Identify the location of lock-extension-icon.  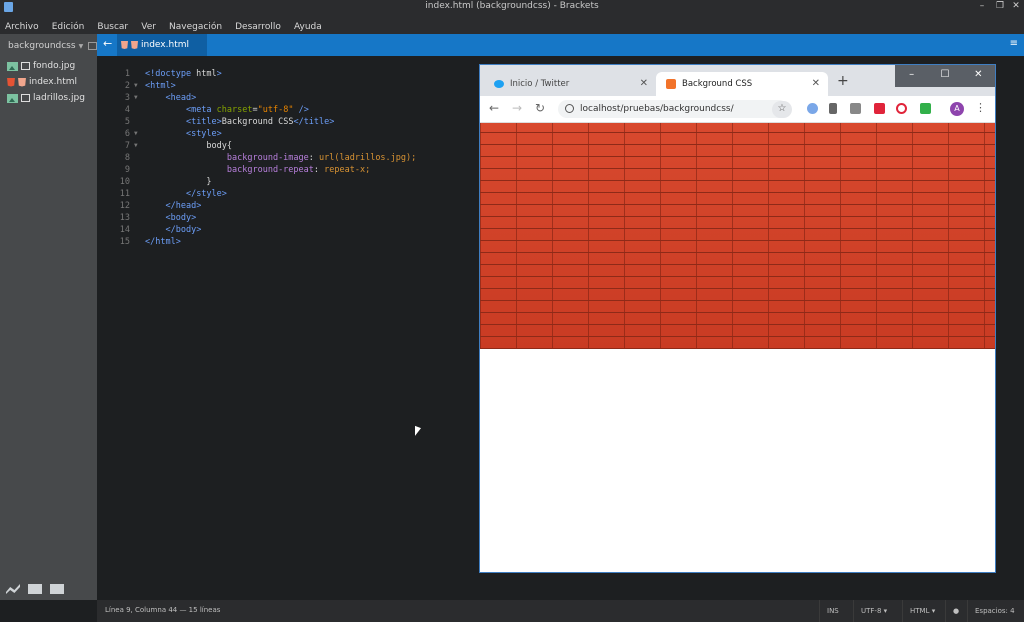
(833, 108).